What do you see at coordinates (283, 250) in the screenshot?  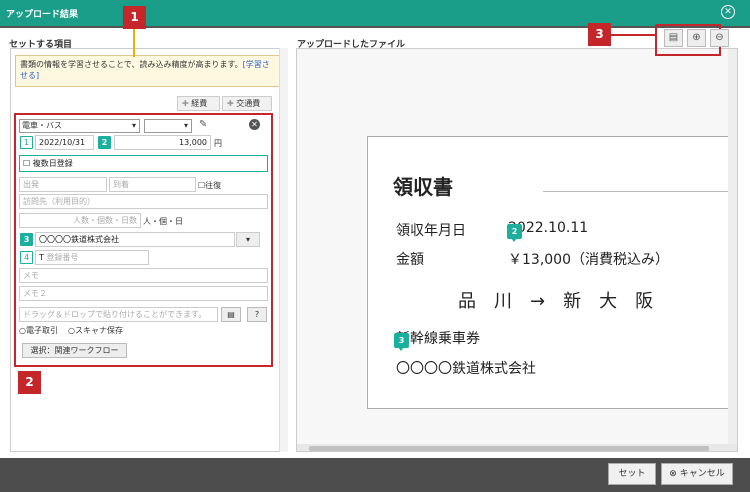 I see `left-scrollbar` at bounding box center [283, 250].